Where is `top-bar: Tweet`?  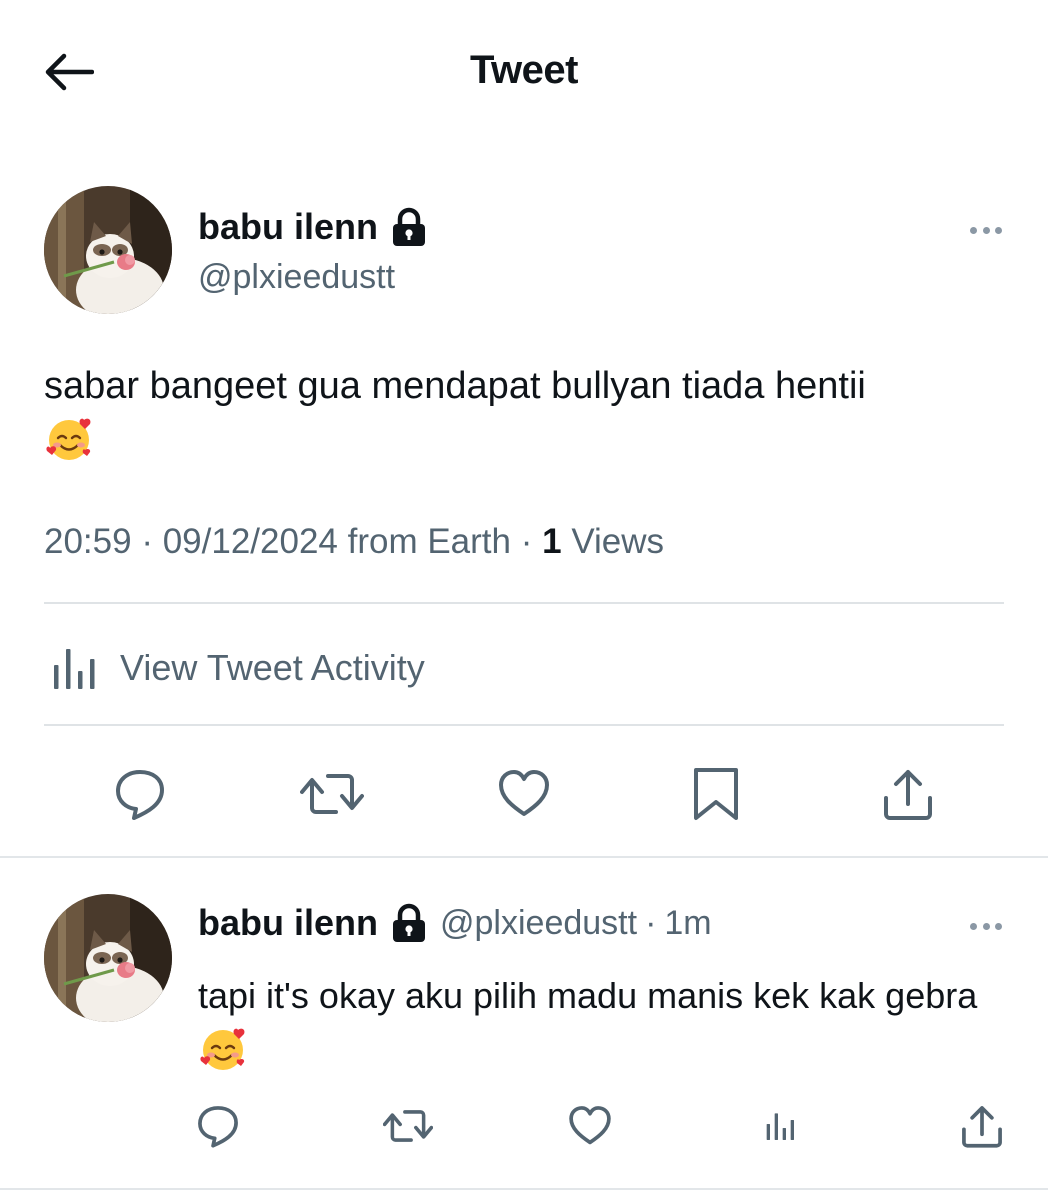 top-bar: Tweet is located at coordinates (524, 70).